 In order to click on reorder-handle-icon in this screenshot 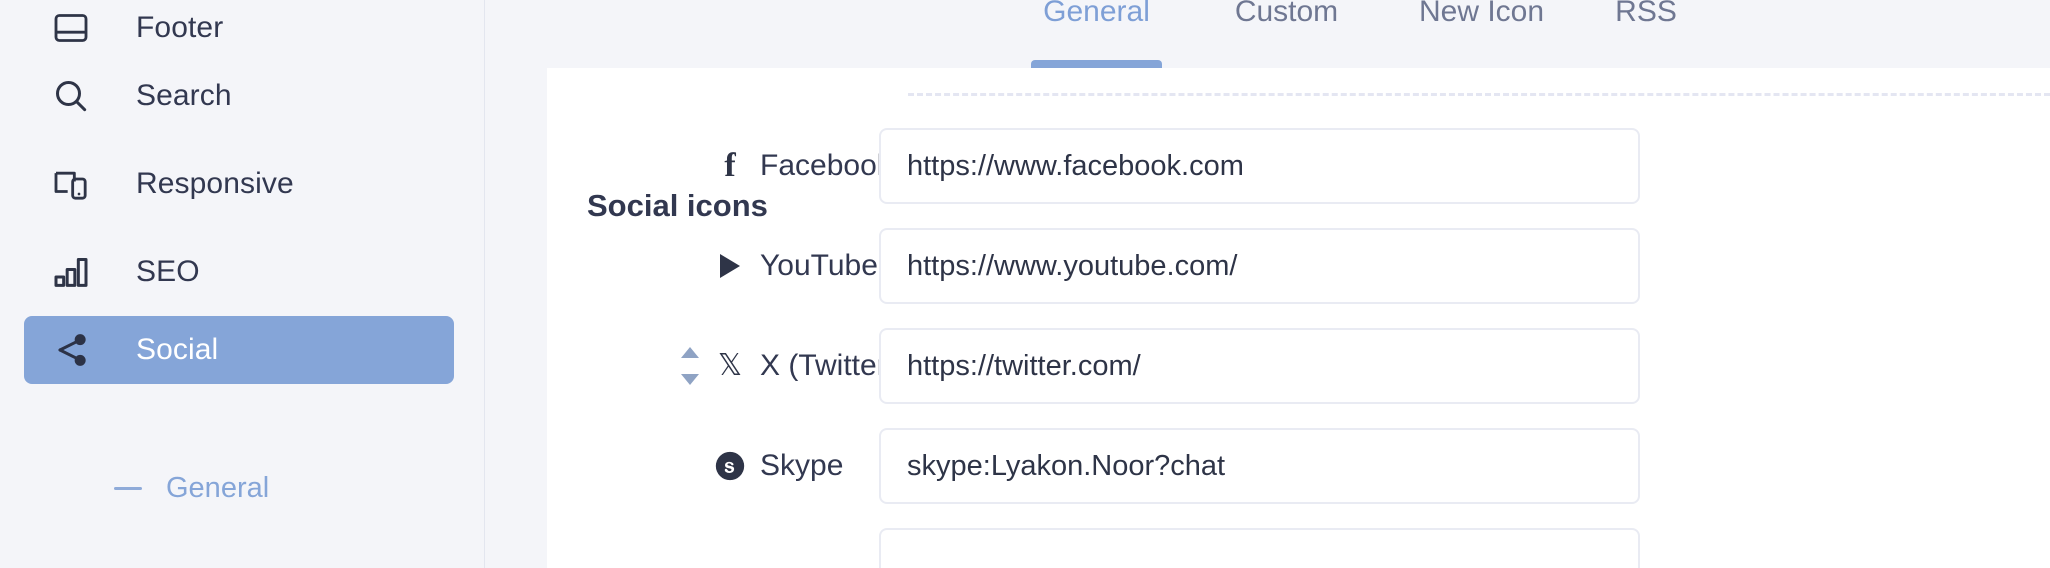, I will do `click(690, 366)`.